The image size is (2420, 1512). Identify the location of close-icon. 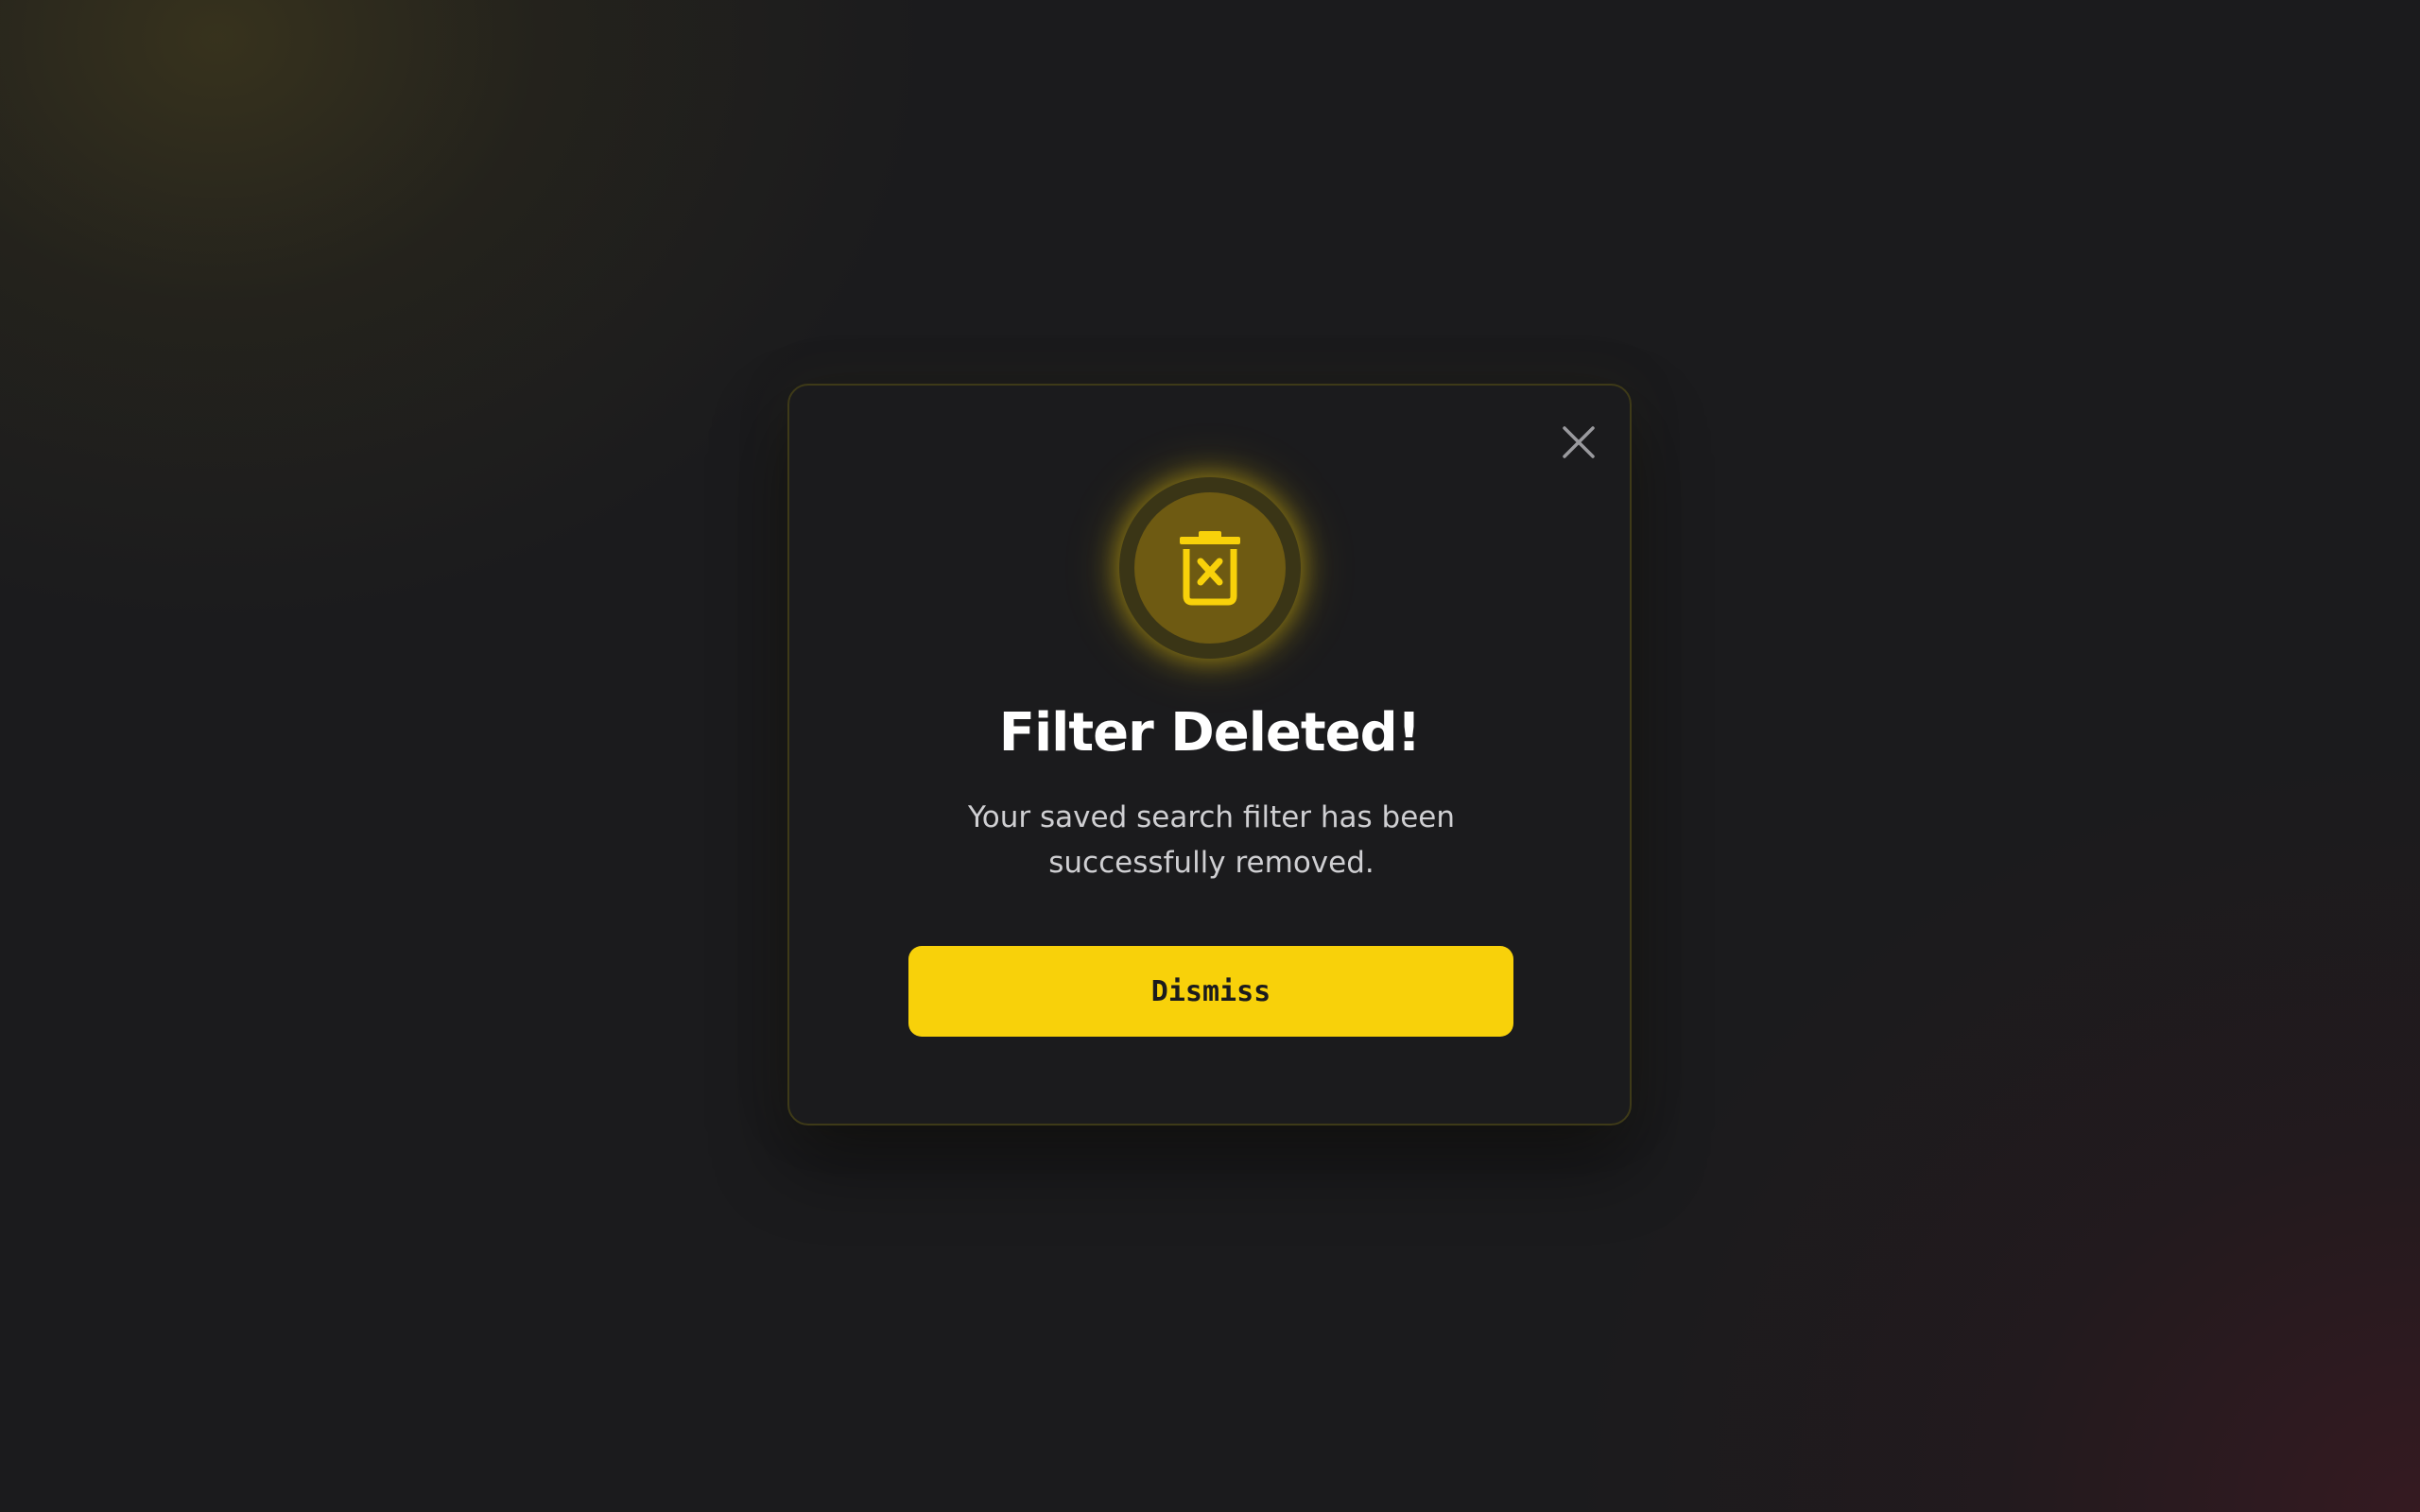
(1579, 442).